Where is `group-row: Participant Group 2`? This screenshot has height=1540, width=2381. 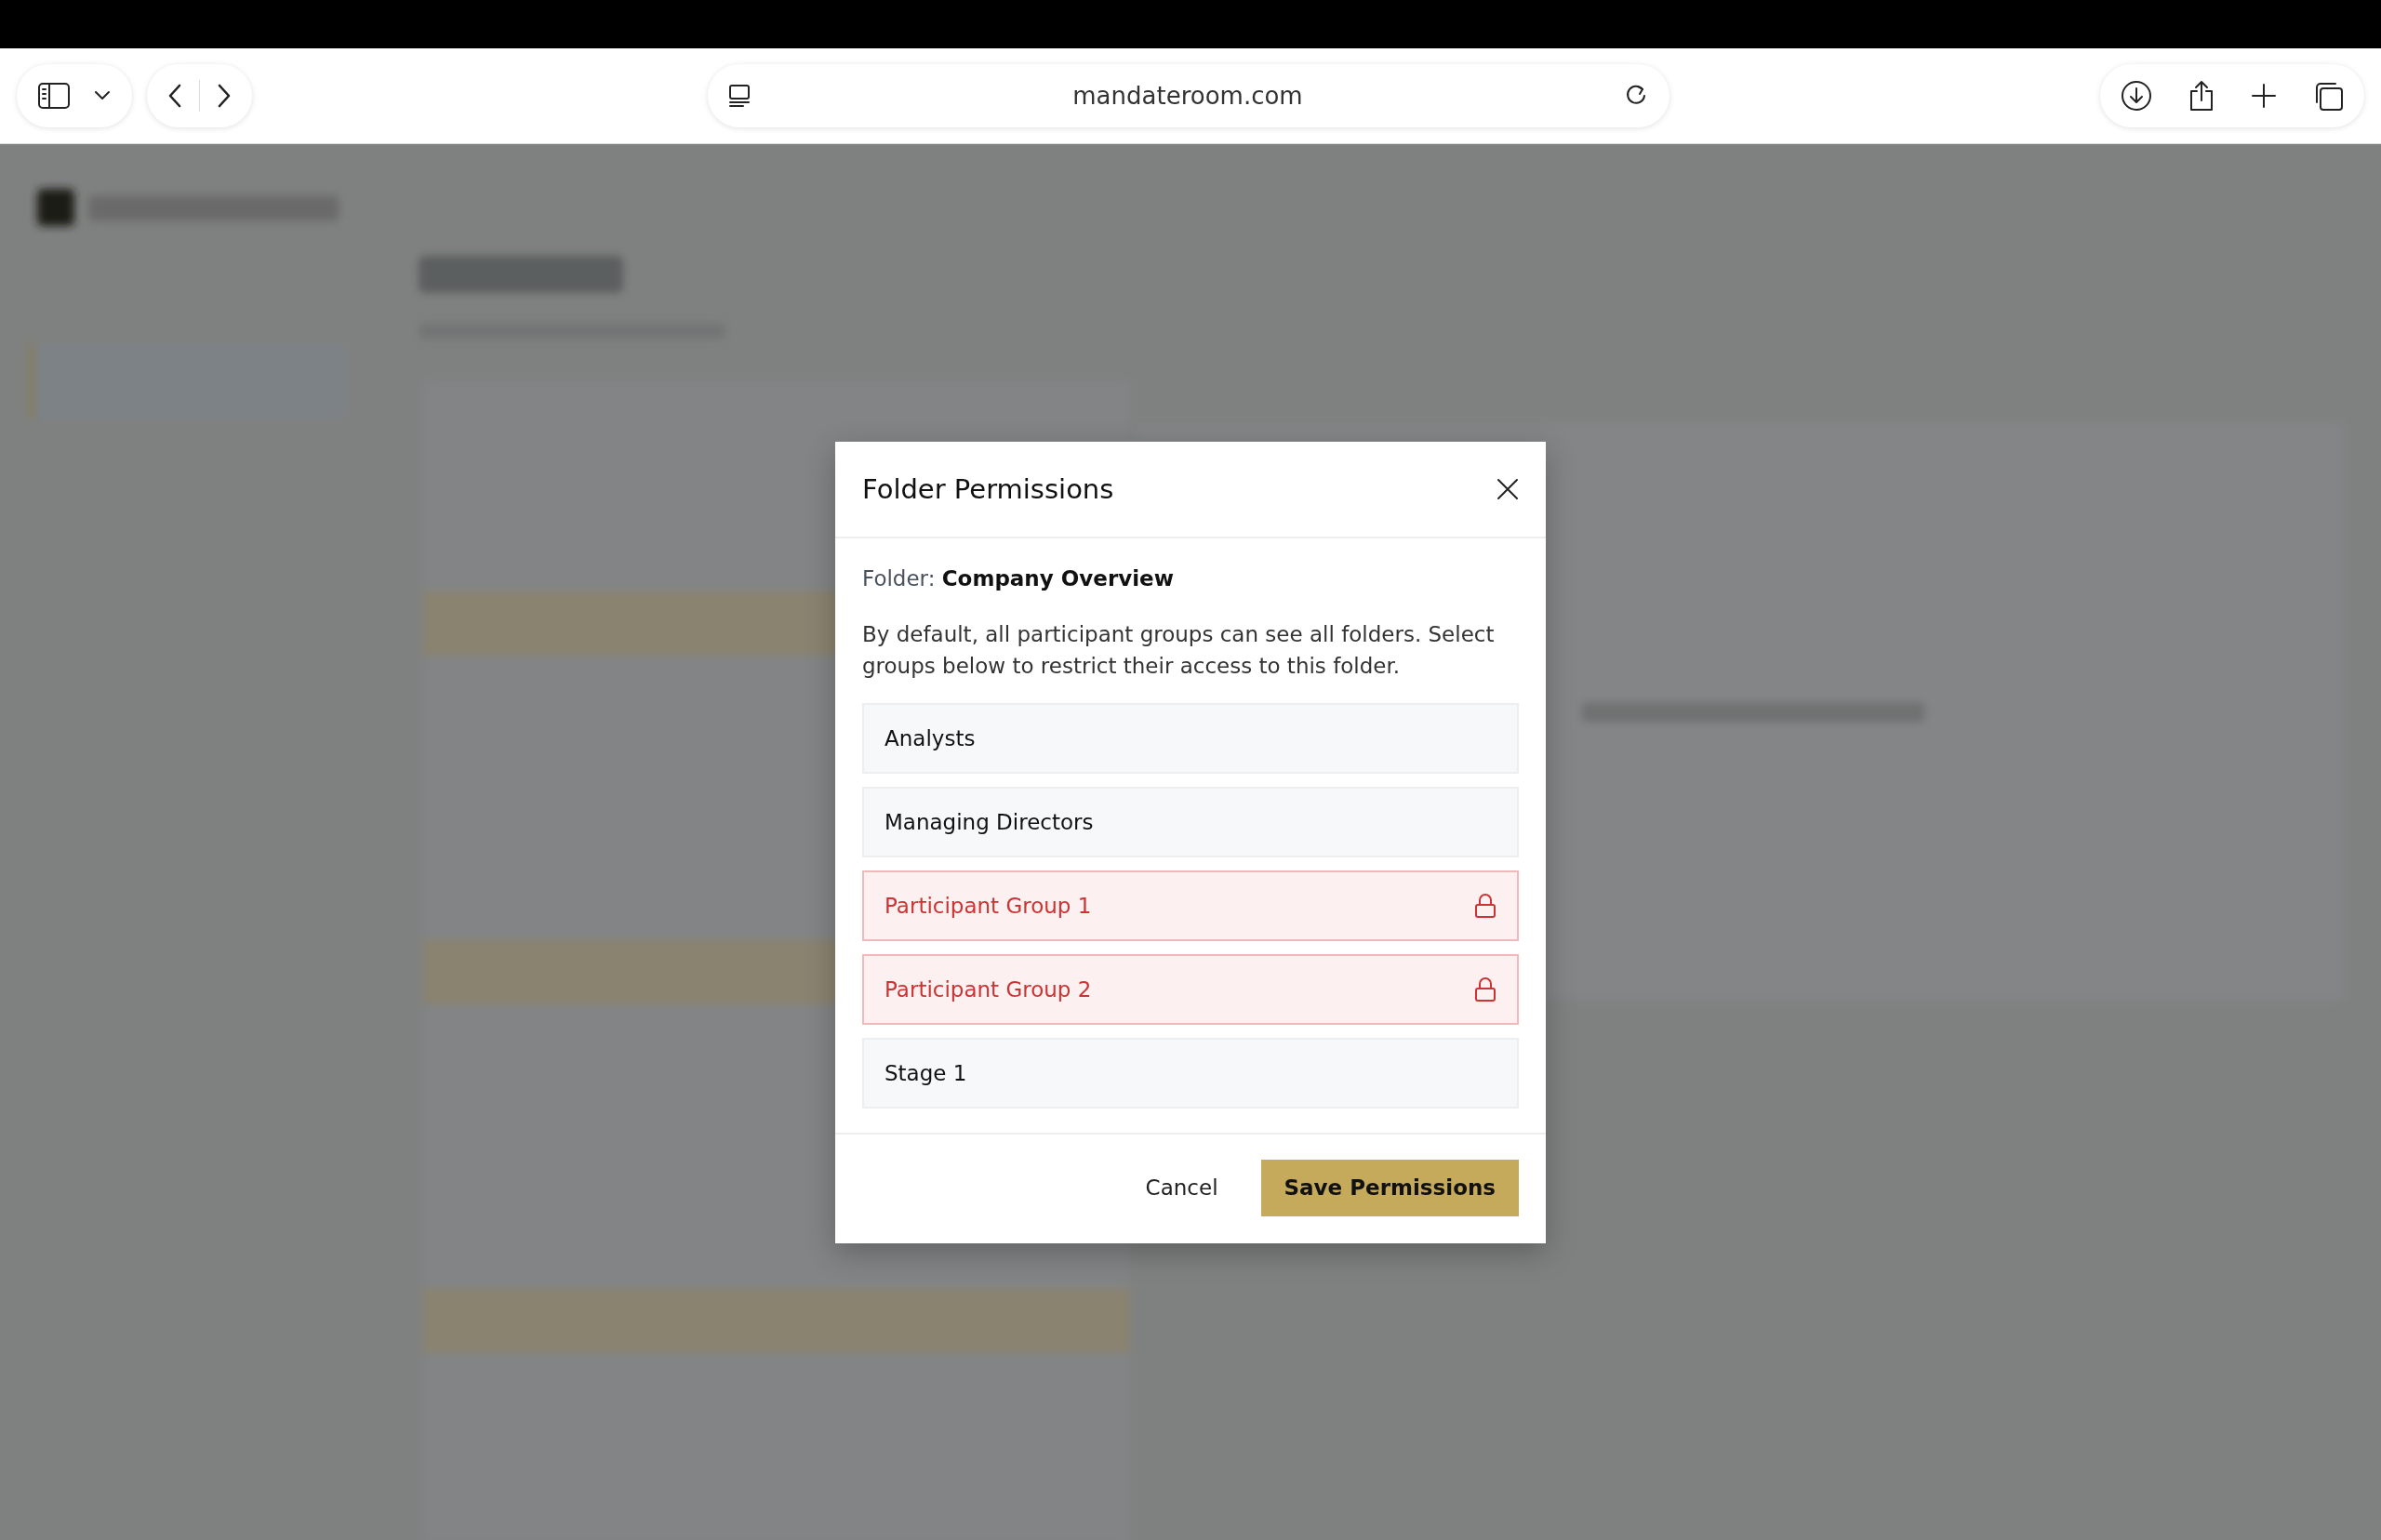 group-row: Participant Group 2 is located at coordinates (1190, 989).